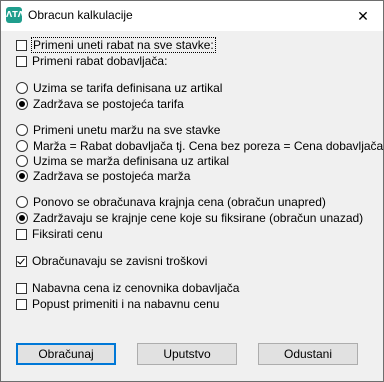 This screenshot has height=382, width=384. What do you see at coordinates (108, 104) in the screenshot?
I see `keep-tariff-label: Zadržava se postojeća tarifa` at bounding box center [108, 104].